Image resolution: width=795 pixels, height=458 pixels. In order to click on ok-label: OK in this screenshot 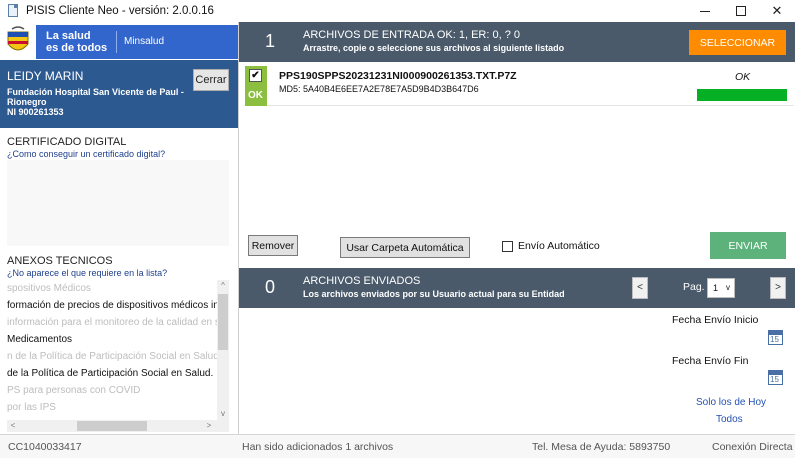, I will do `click(255, 95)`.